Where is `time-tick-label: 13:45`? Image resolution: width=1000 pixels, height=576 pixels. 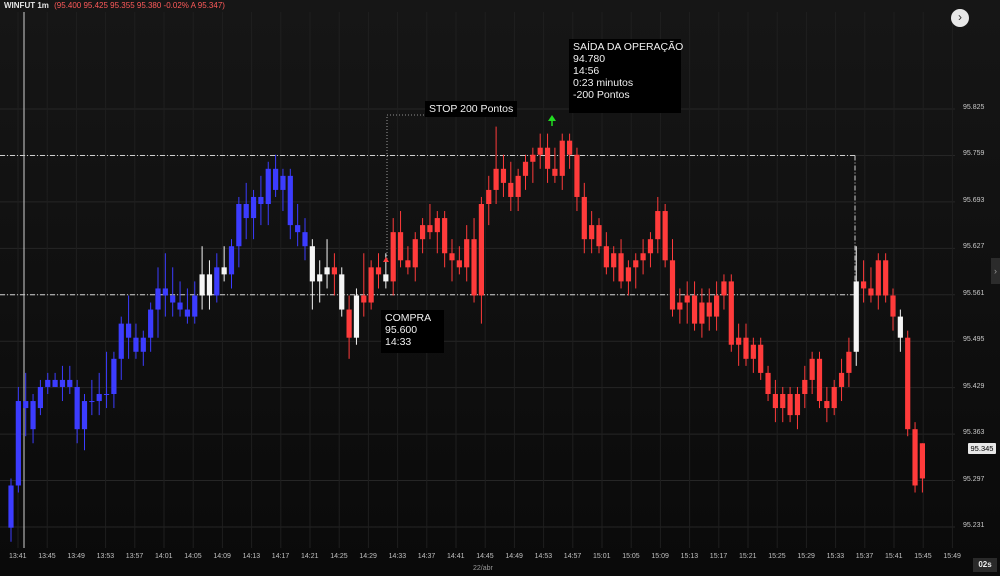 time-tick-label: 13:45 is located at coordinates (47, 556).